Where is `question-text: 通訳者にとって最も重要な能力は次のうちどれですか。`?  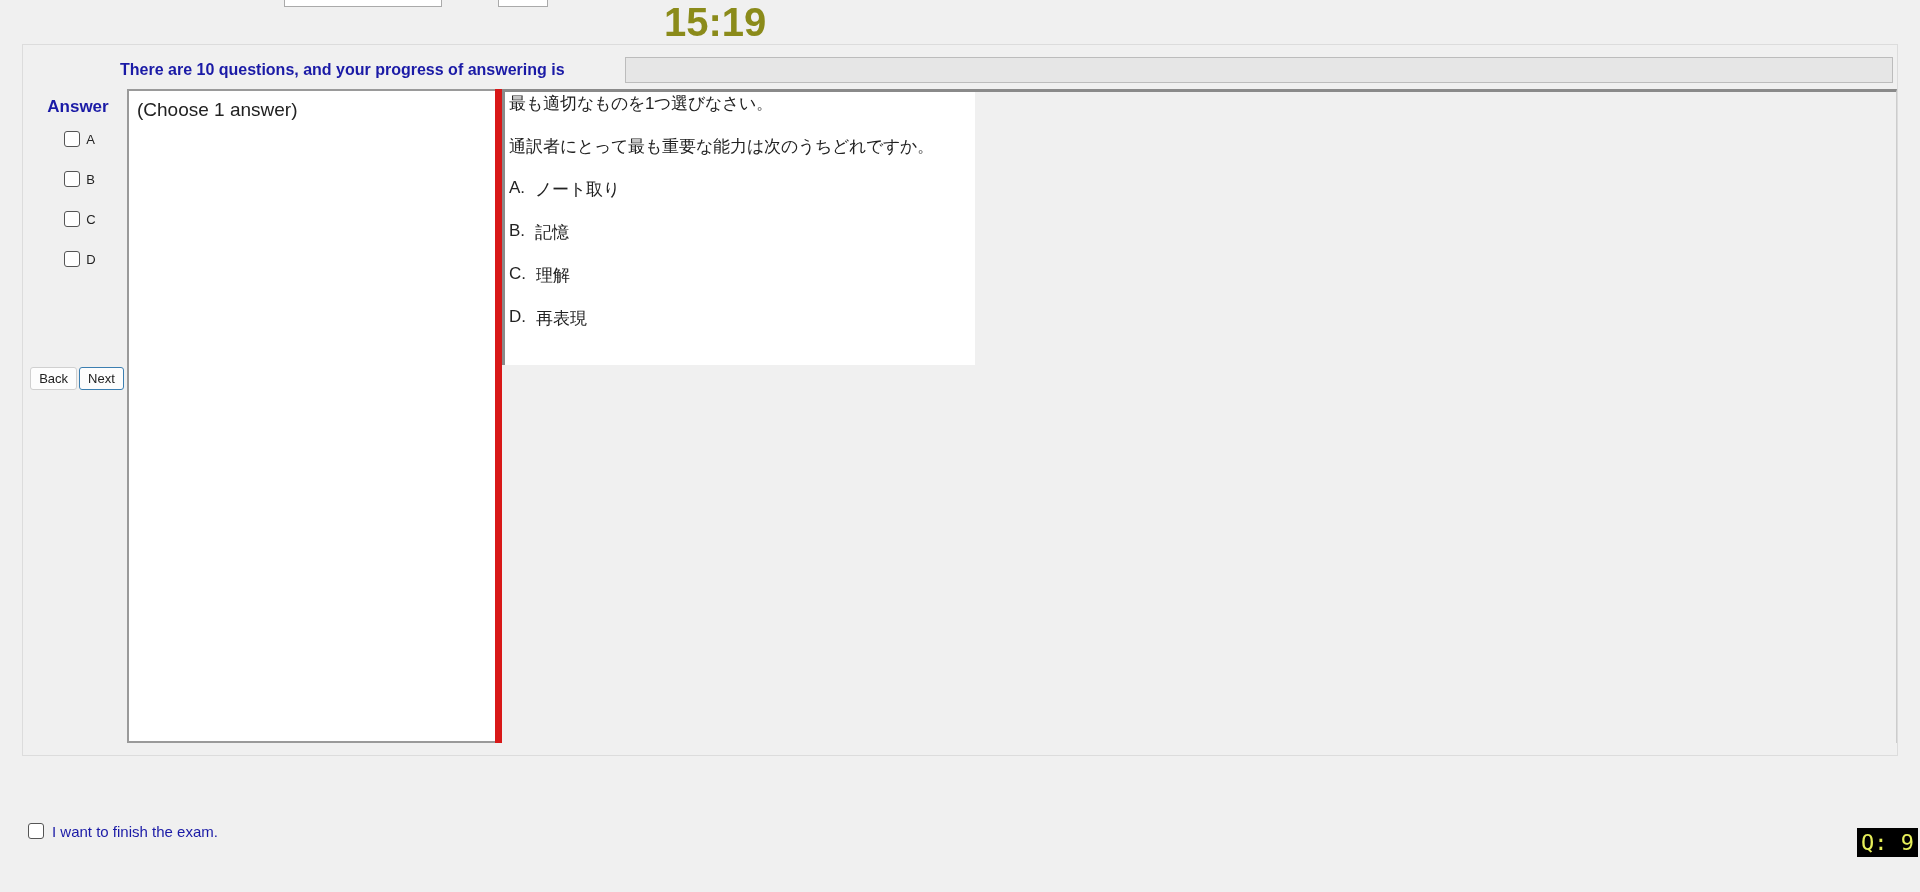
question-text: 通訳者にとって最も重要な能力は次のうちどれですか。 is located at coordinates (722, 147).